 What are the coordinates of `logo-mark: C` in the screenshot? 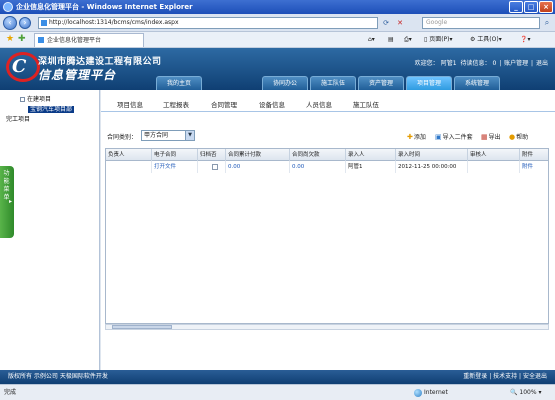 It's located at (19, 66).